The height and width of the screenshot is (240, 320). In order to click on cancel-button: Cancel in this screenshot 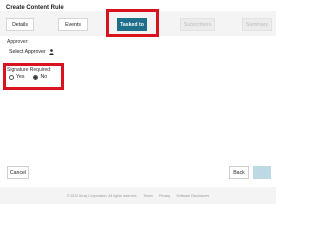, I will do `click(18, 172)`.